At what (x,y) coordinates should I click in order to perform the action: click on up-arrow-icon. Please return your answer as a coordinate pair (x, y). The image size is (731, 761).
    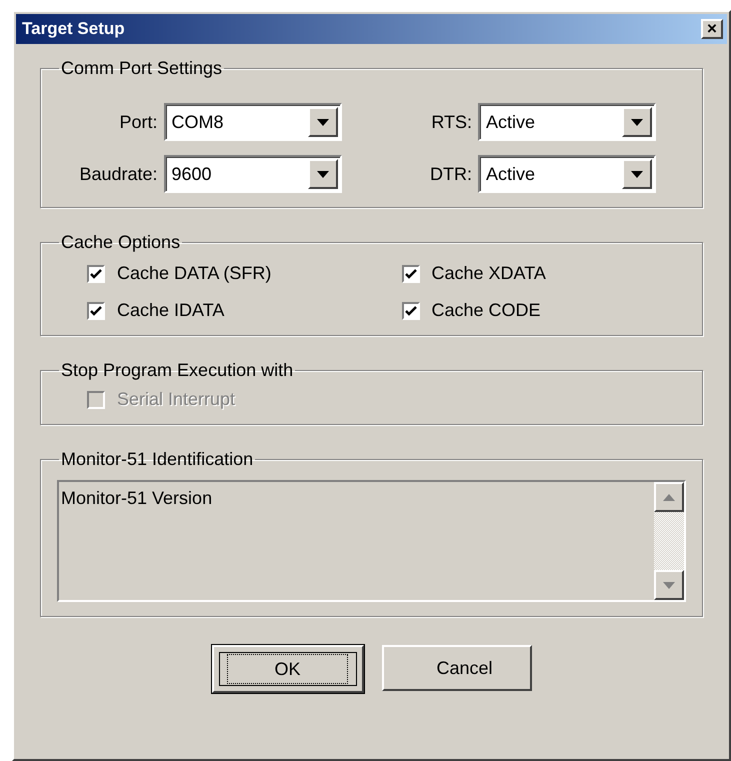
    Looking at the image, I should click on (669, 497).